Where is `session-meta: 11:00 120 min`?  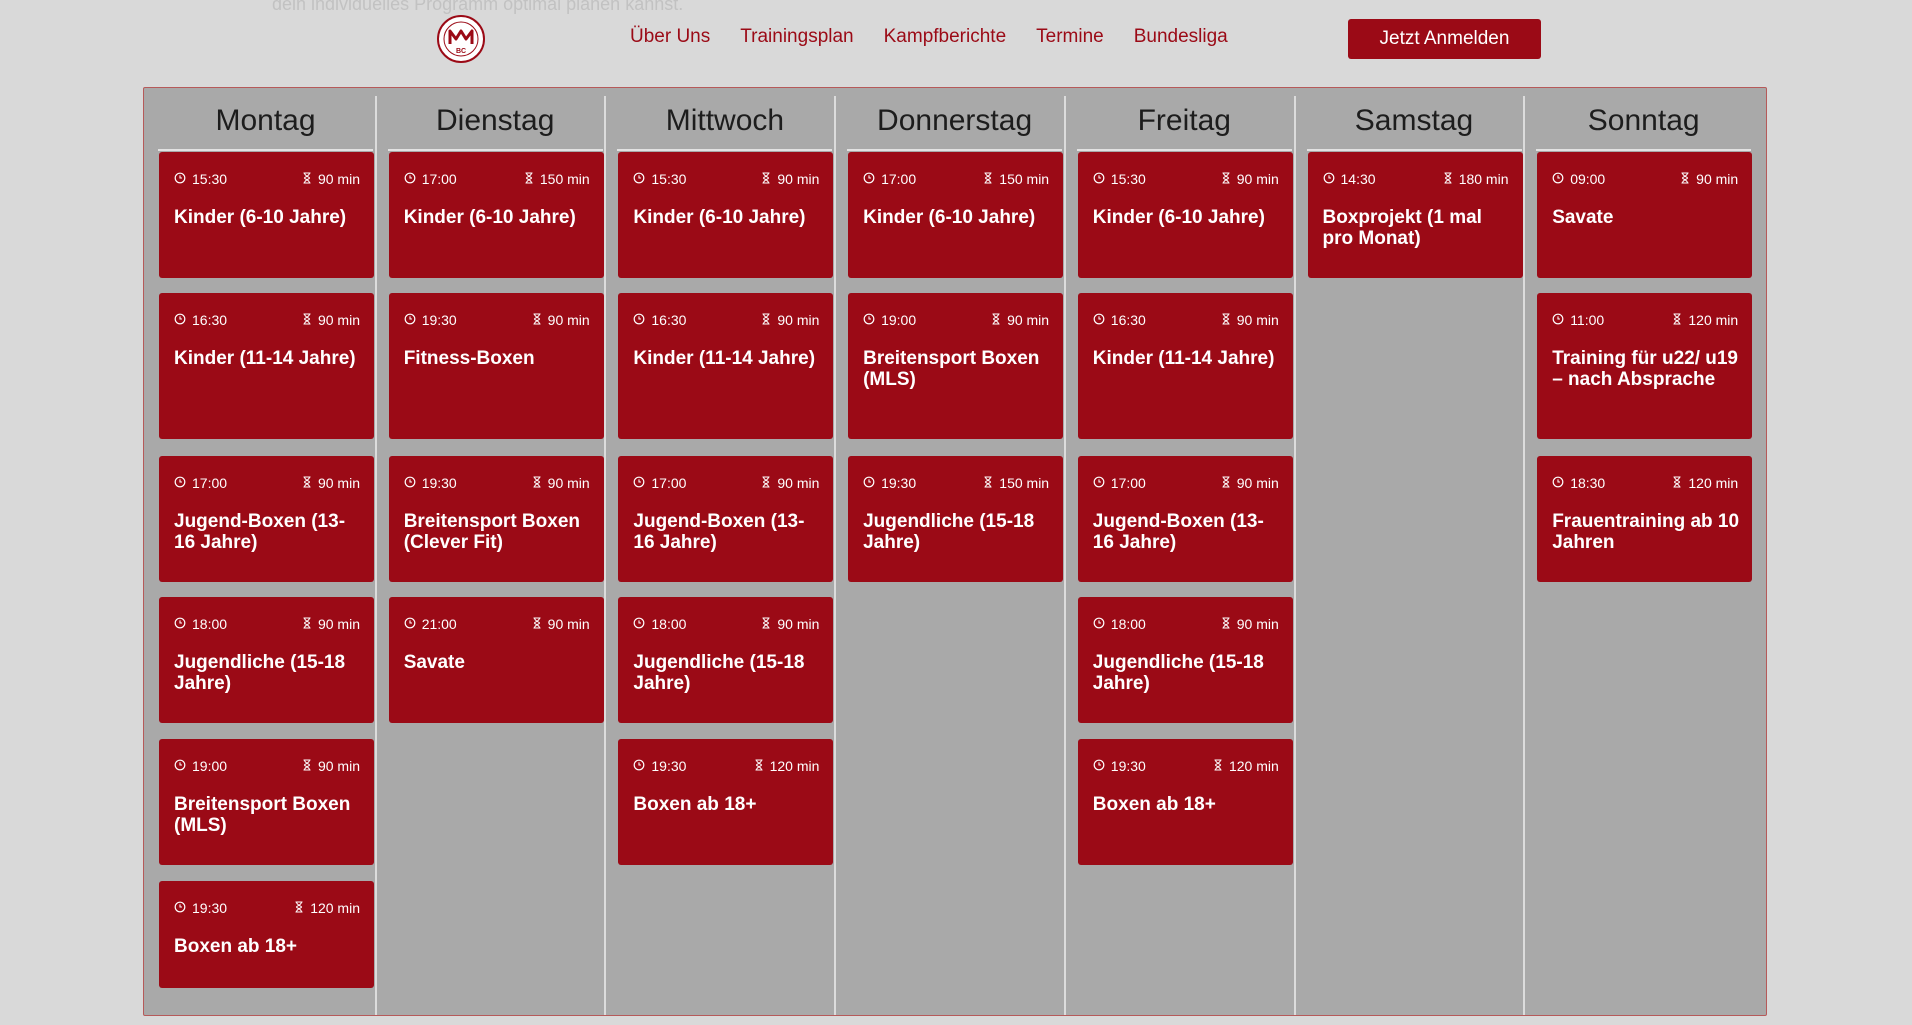 session-meta: 11:00 120 min is located at coordinates (1645, 320).